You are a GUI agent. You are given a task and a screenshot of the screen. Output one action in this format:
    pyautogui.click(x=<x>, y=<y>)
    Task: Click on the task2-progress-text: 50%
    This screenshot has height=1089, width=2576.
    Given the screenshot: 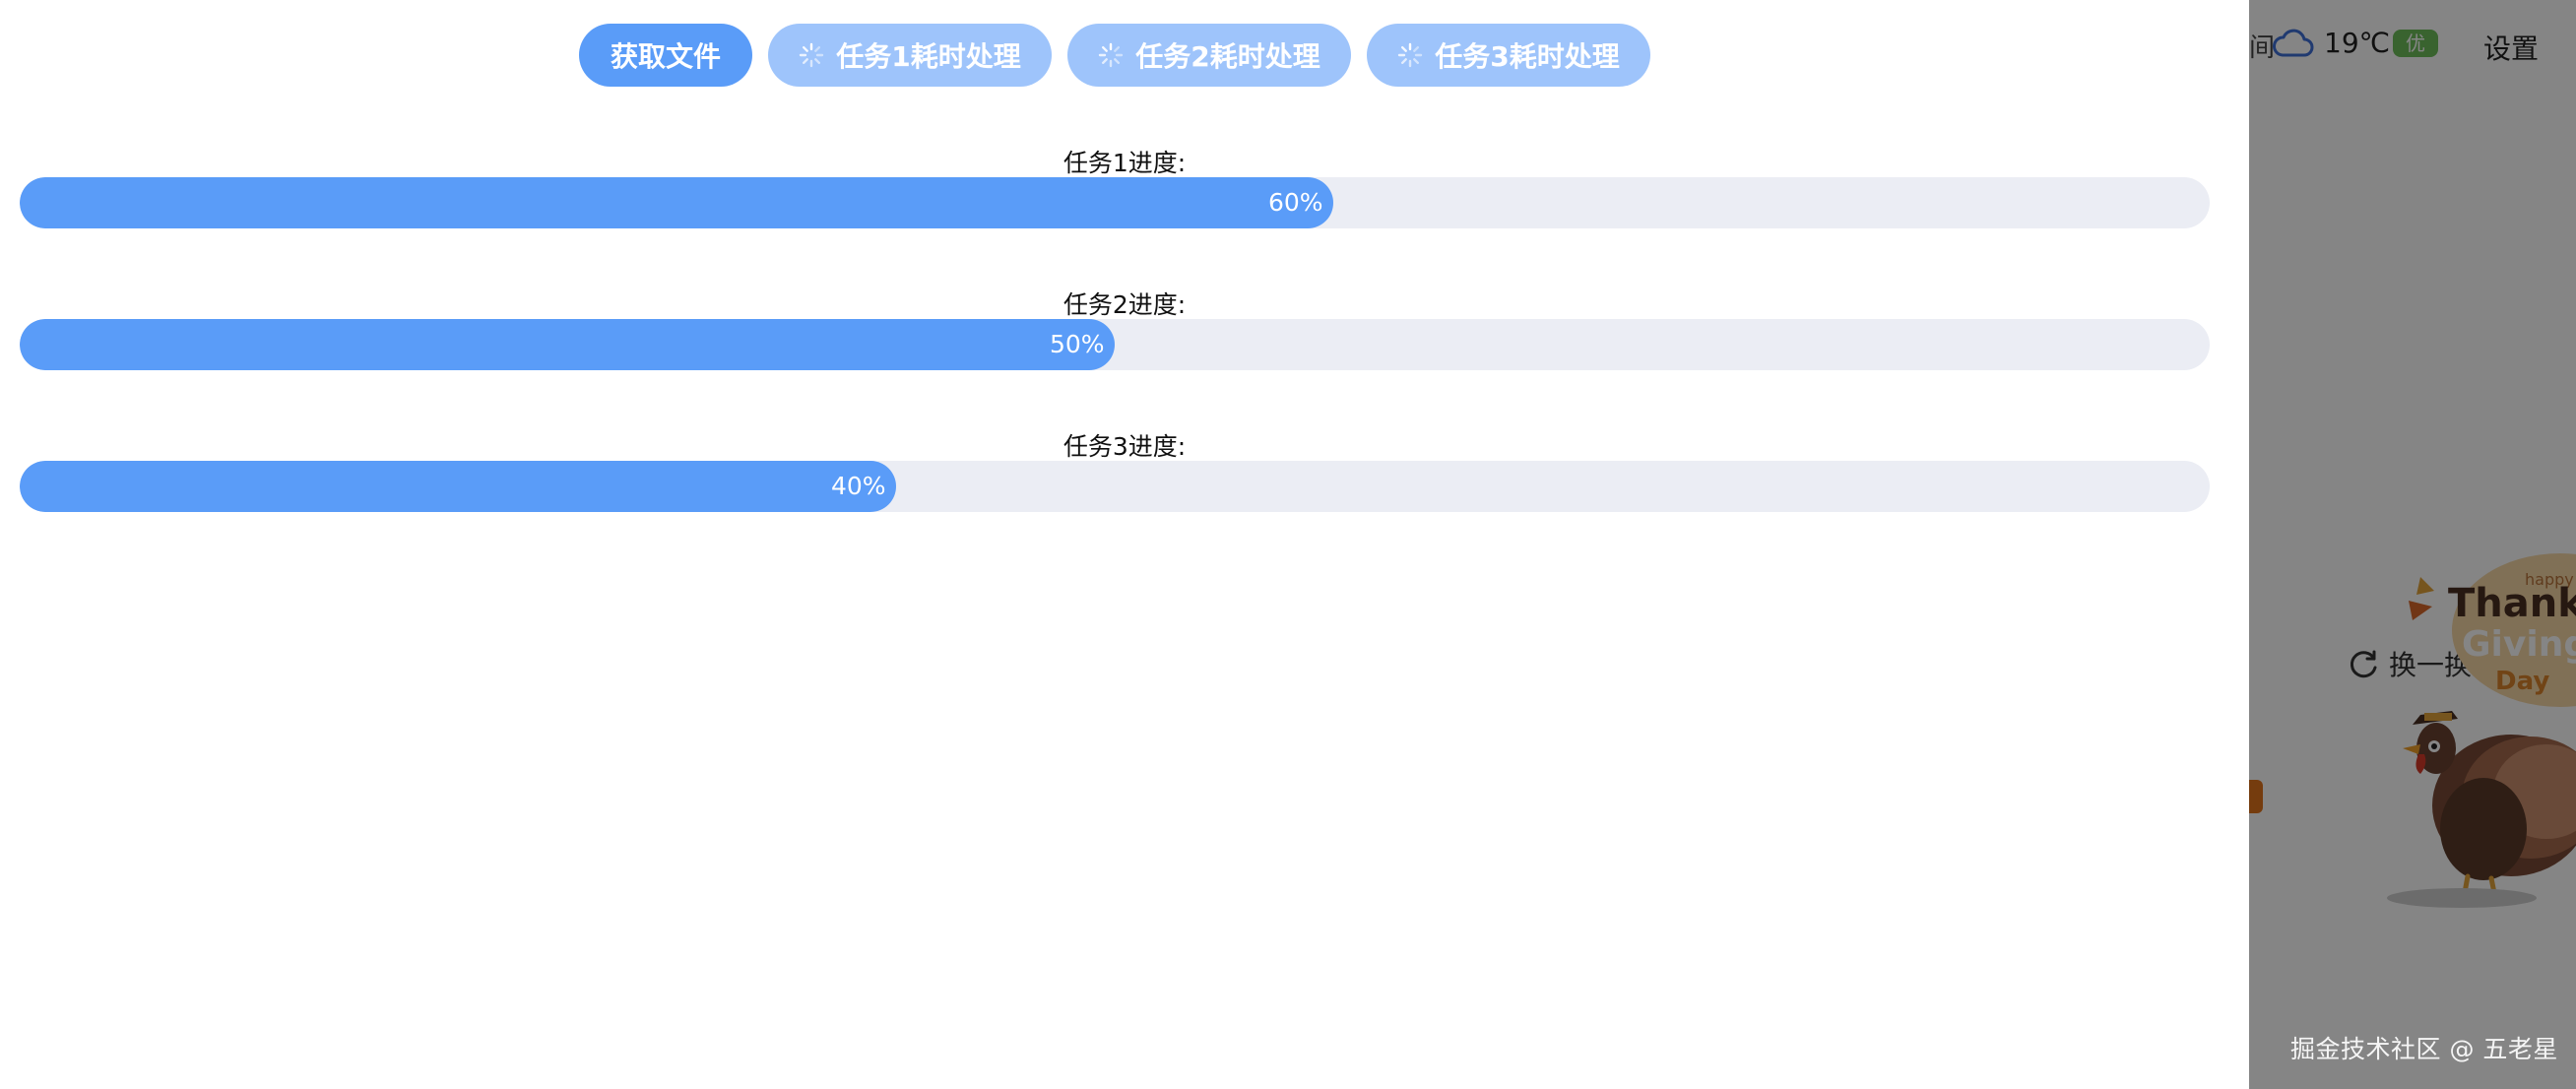 What is the action you would take?
    pyautogui.click(x=1077, y=344)
    